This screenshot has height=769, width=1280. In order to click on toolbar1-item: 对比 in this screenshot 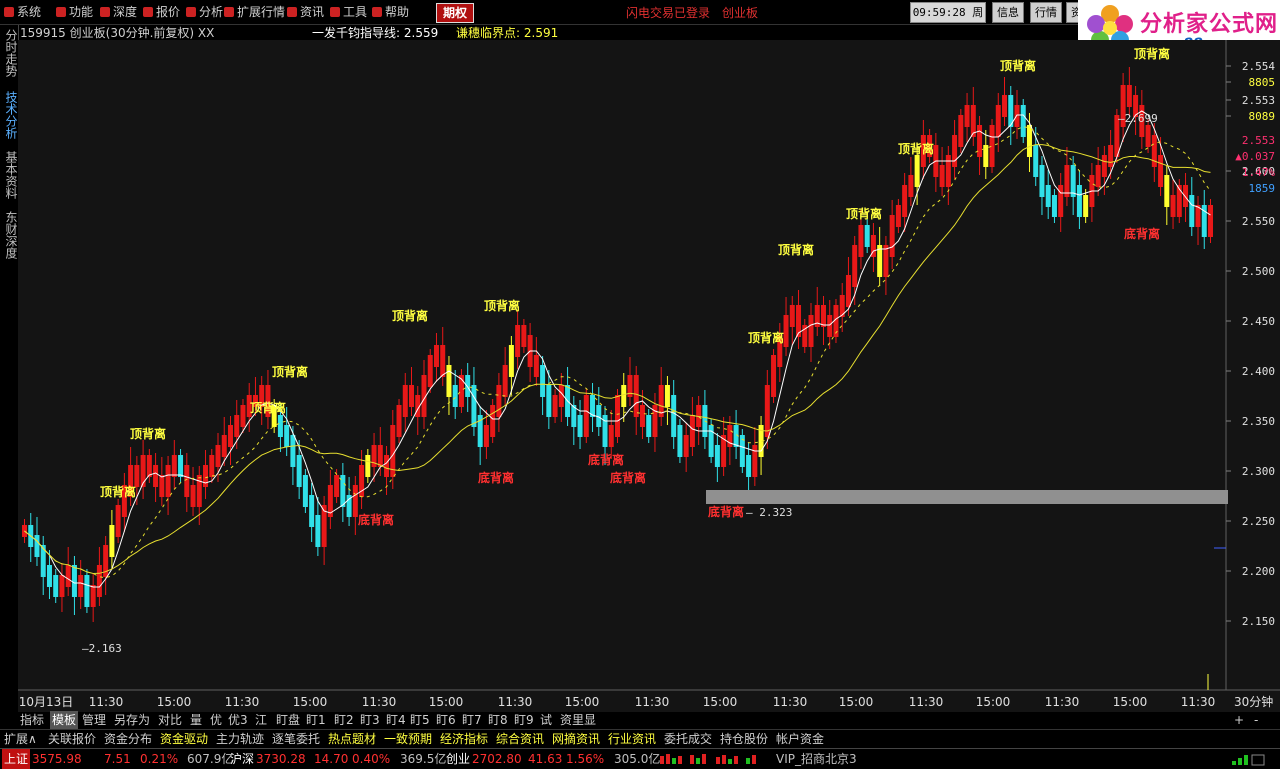, I will do `click(170, 720)`.